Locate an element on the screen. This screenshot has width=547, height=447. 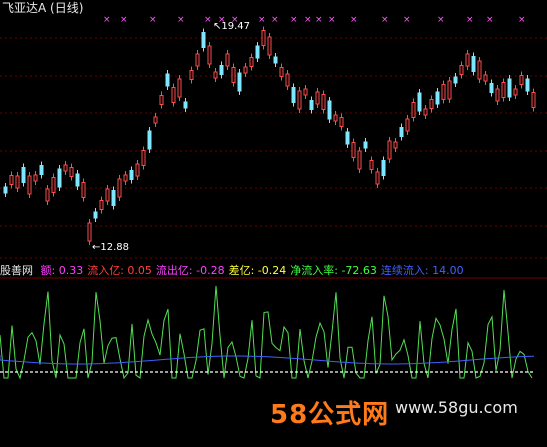
watermark-url: www.58gu.com is located at coordinates (456, 407).